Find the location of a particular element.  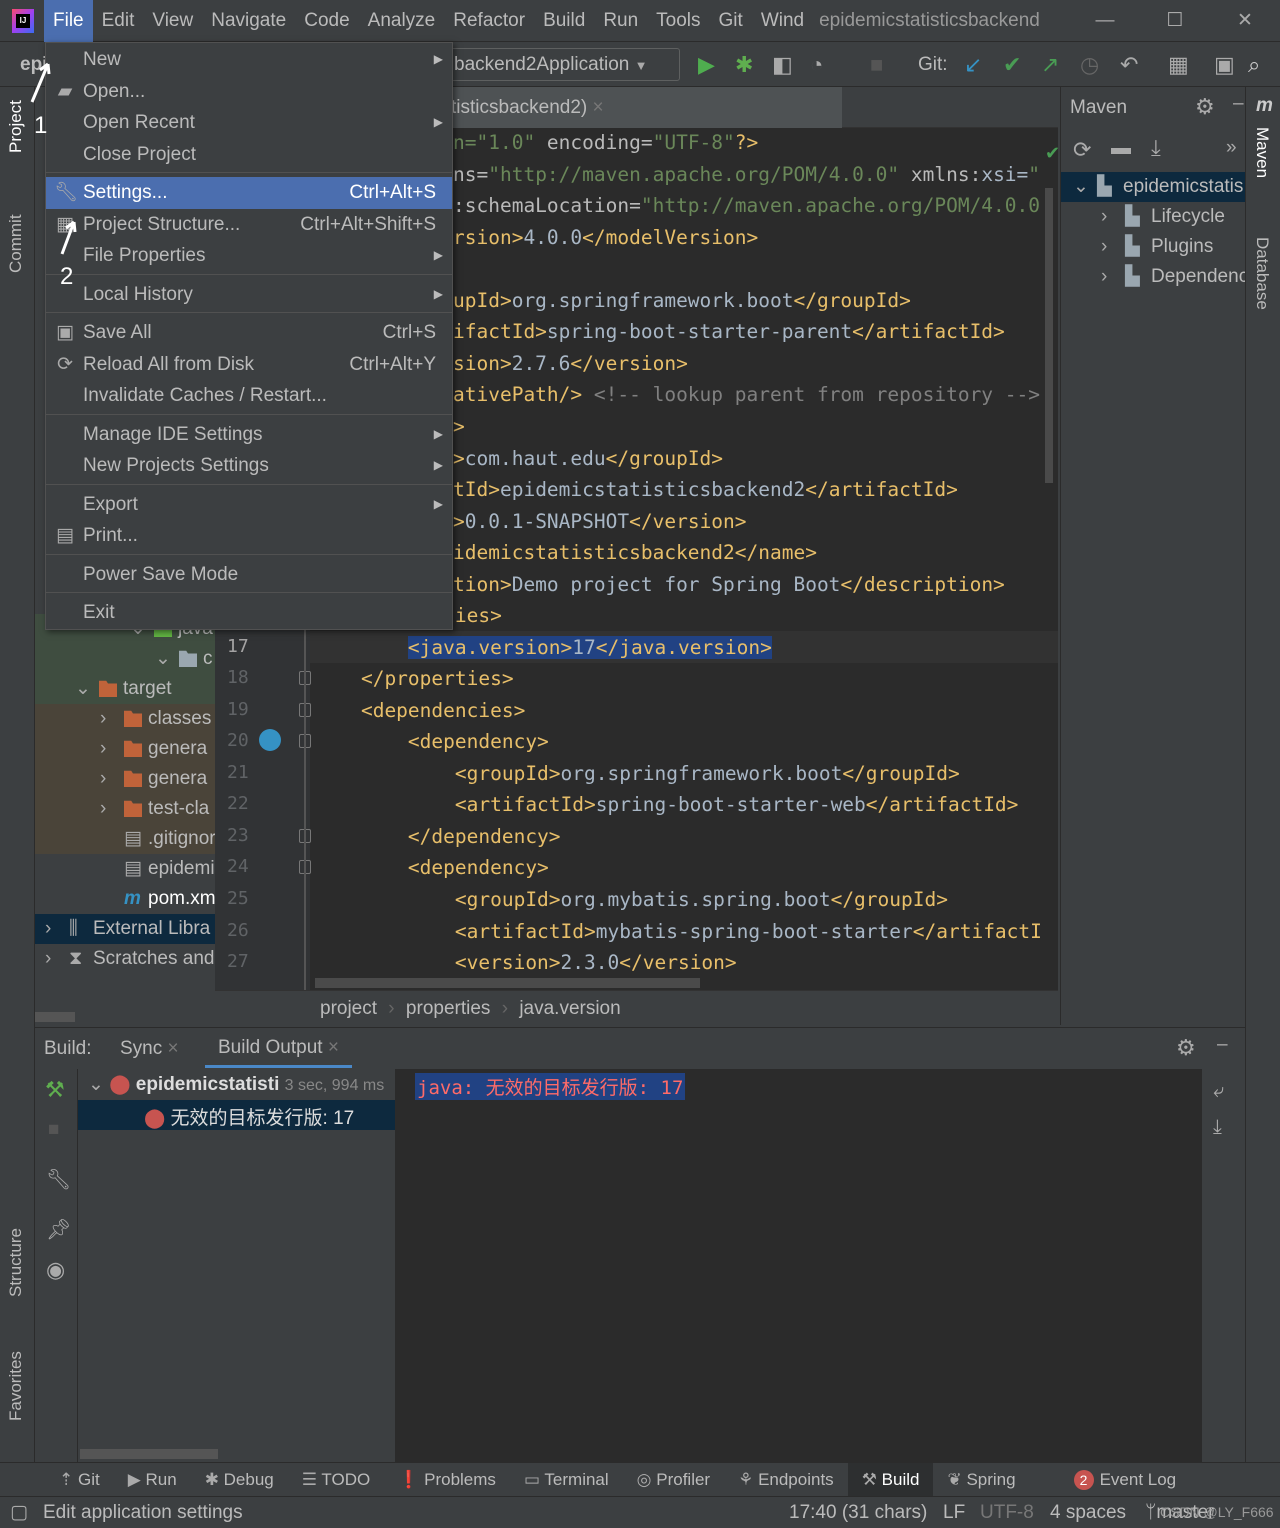

git-commit-icon: ✔ is located at coordinates (1012, 65).